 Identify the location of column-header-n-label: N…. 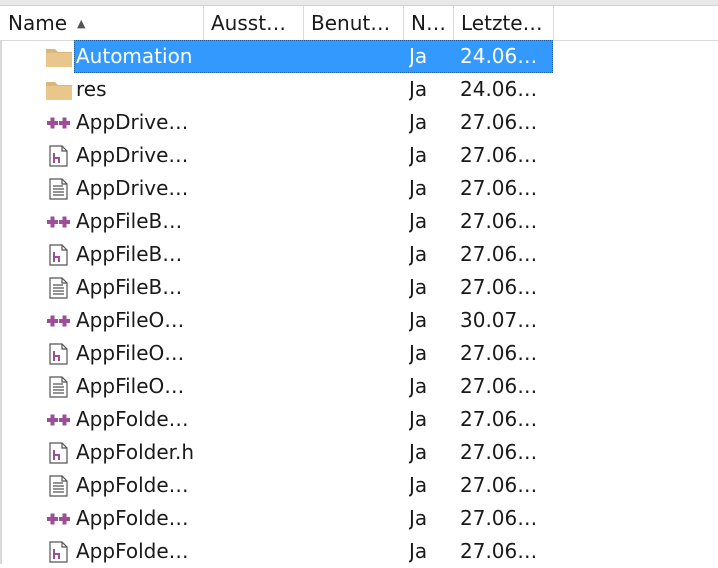
(428, 23).